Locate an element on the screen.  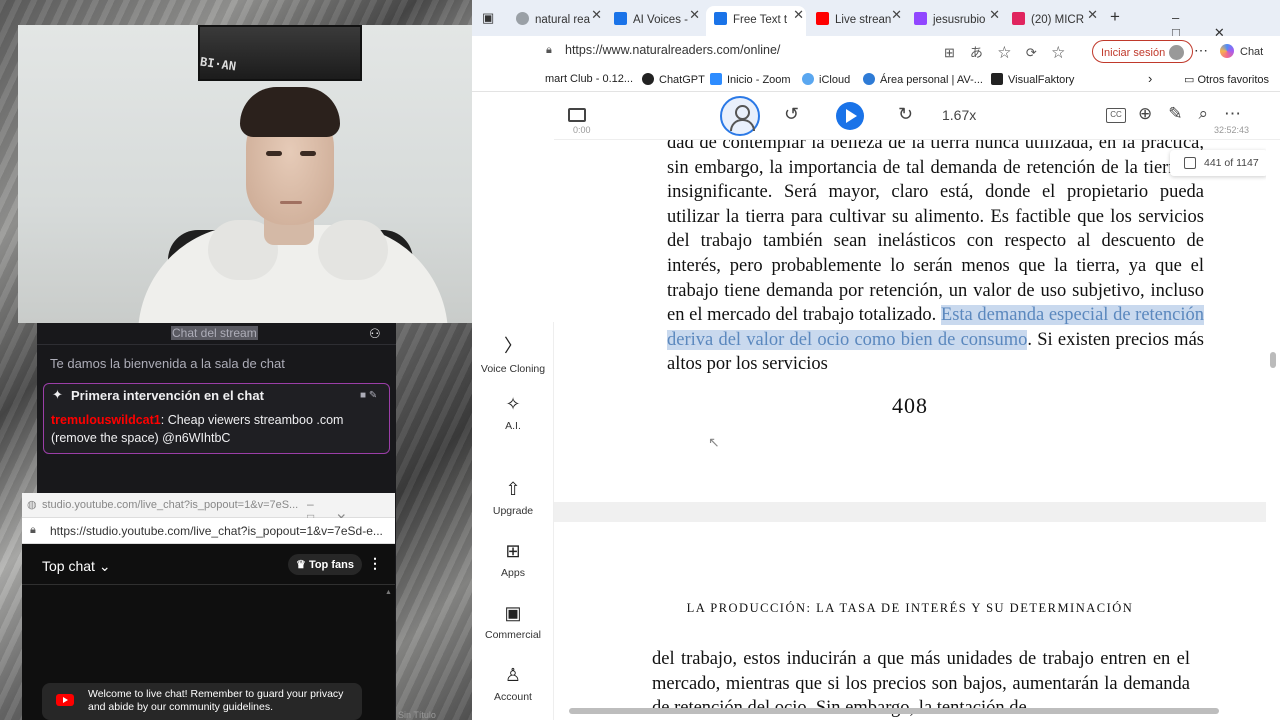
sidebar-label: Apps is located at coordinates (513, 573).